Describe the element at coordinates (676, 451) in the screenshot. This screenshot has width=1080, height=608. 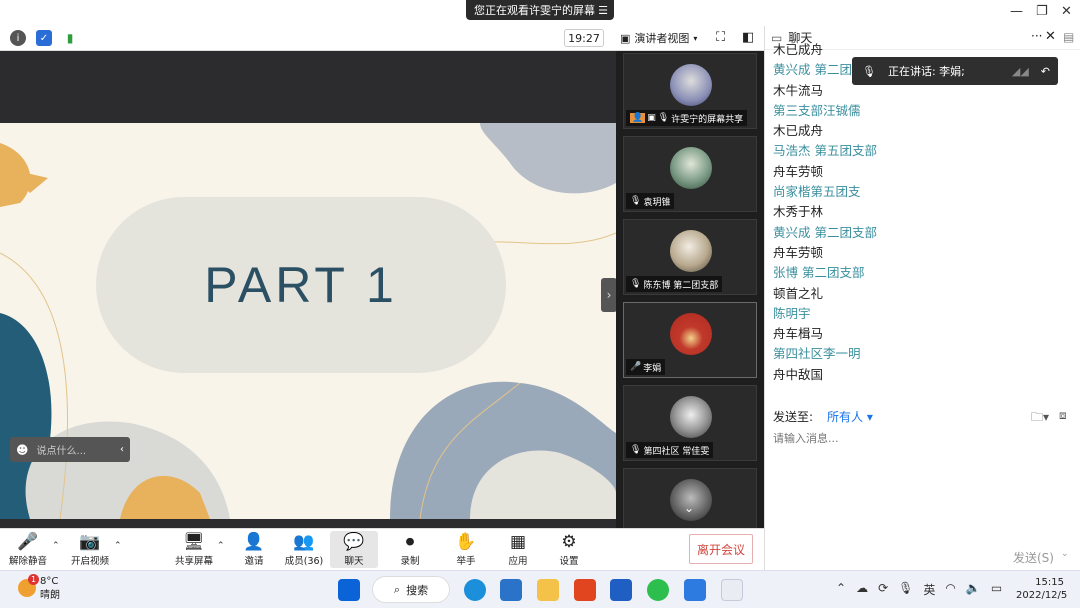
I see `participant-name: 第四社区 常佳雯` at that location.